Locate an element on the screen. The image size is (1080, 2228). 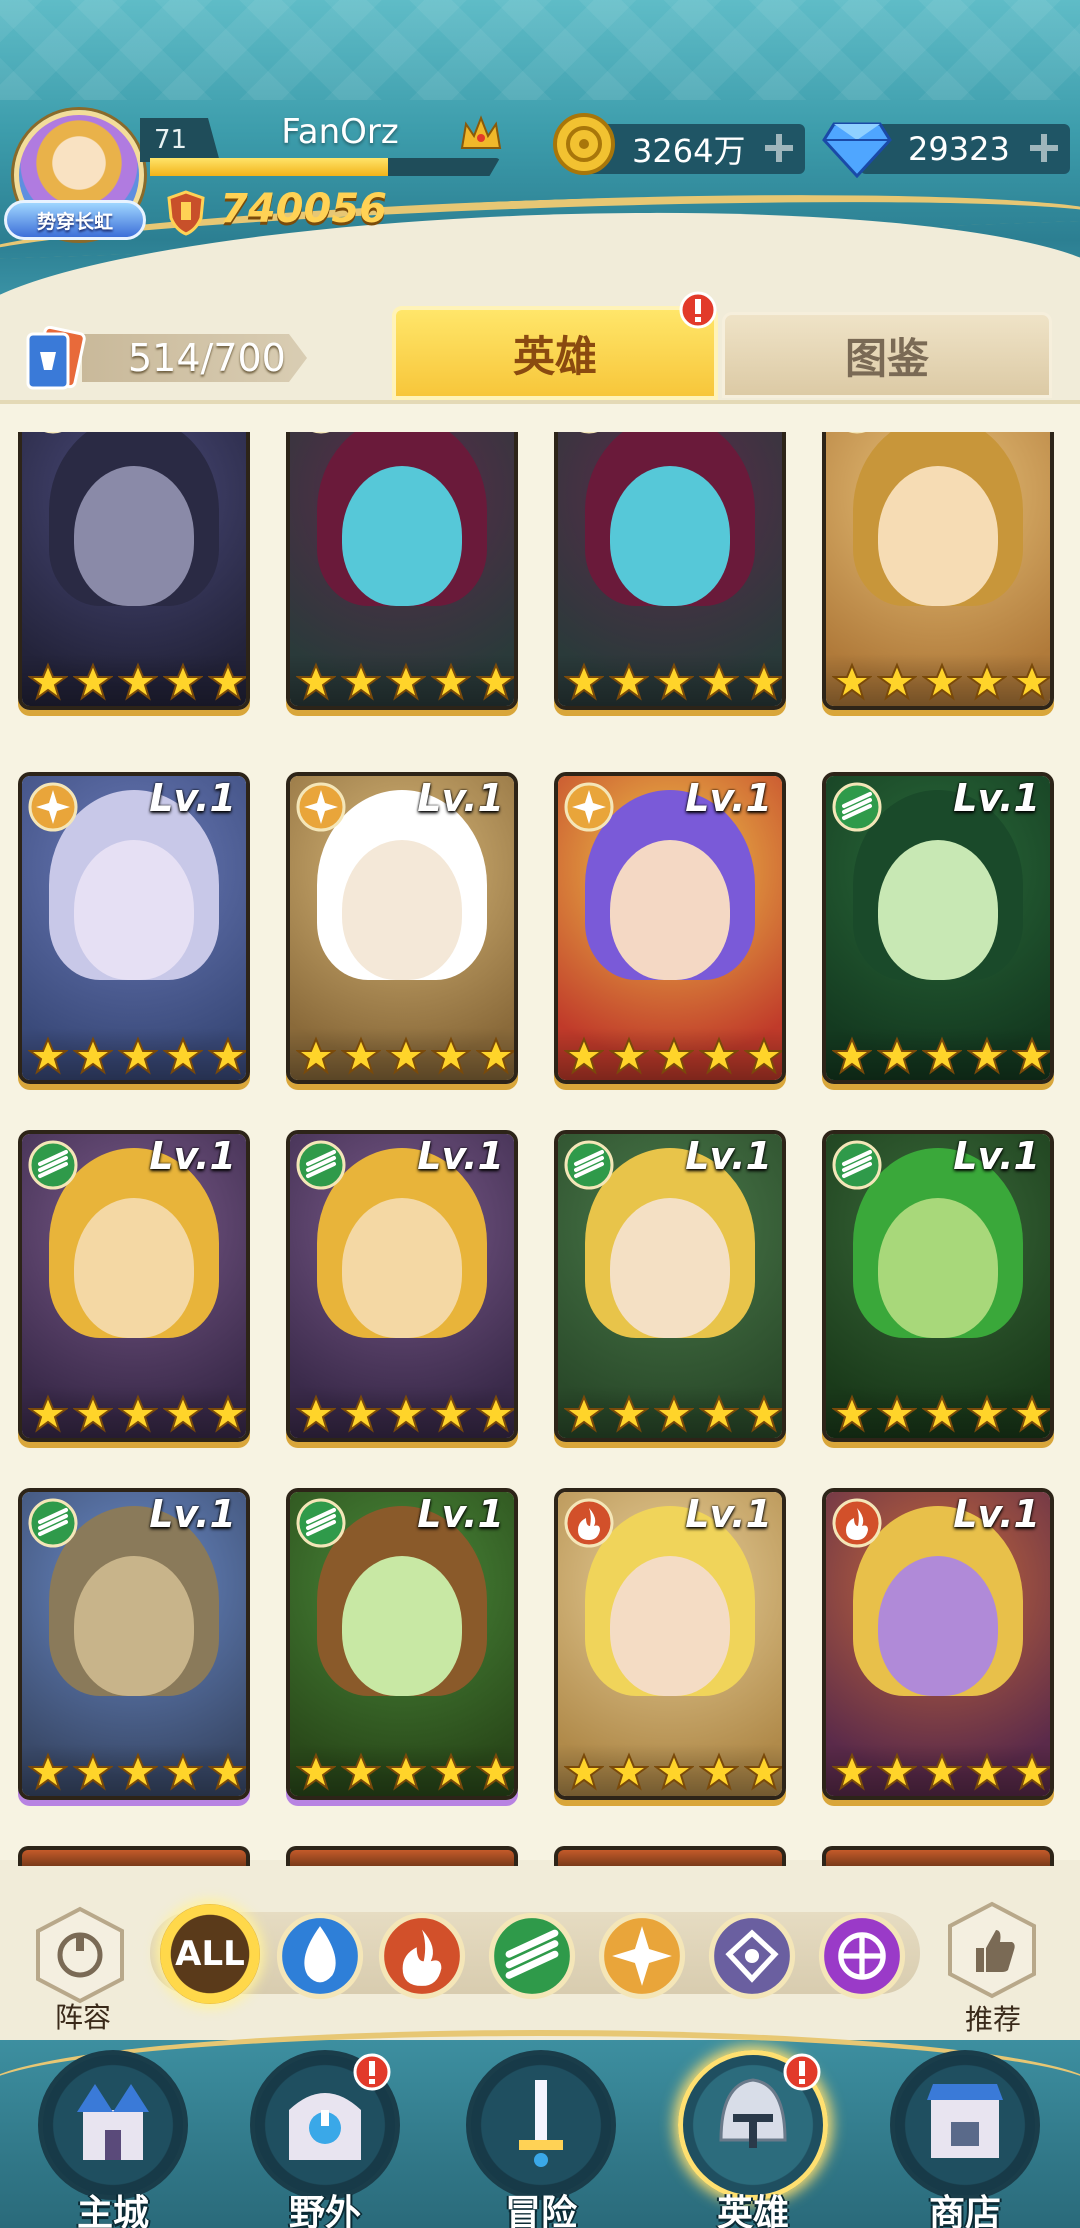
arcane-filter-icon is located at coordinates (862, 1956).